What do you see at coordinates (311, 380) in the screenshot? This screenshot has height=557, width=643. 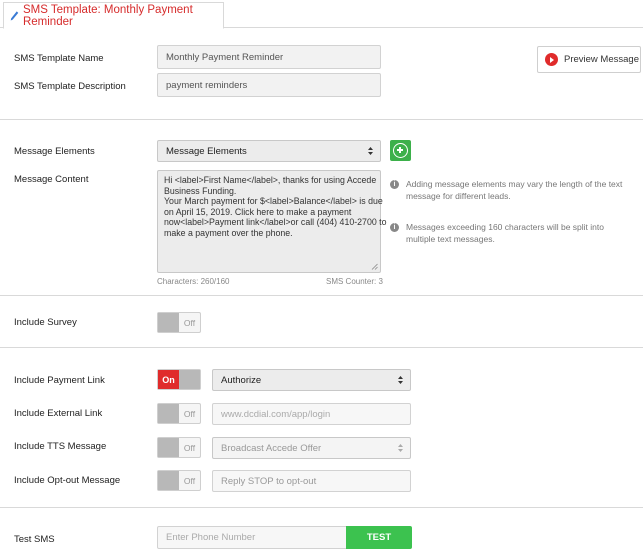 I see `payment-link-select: Authorize` at bounding box center [311, 380].